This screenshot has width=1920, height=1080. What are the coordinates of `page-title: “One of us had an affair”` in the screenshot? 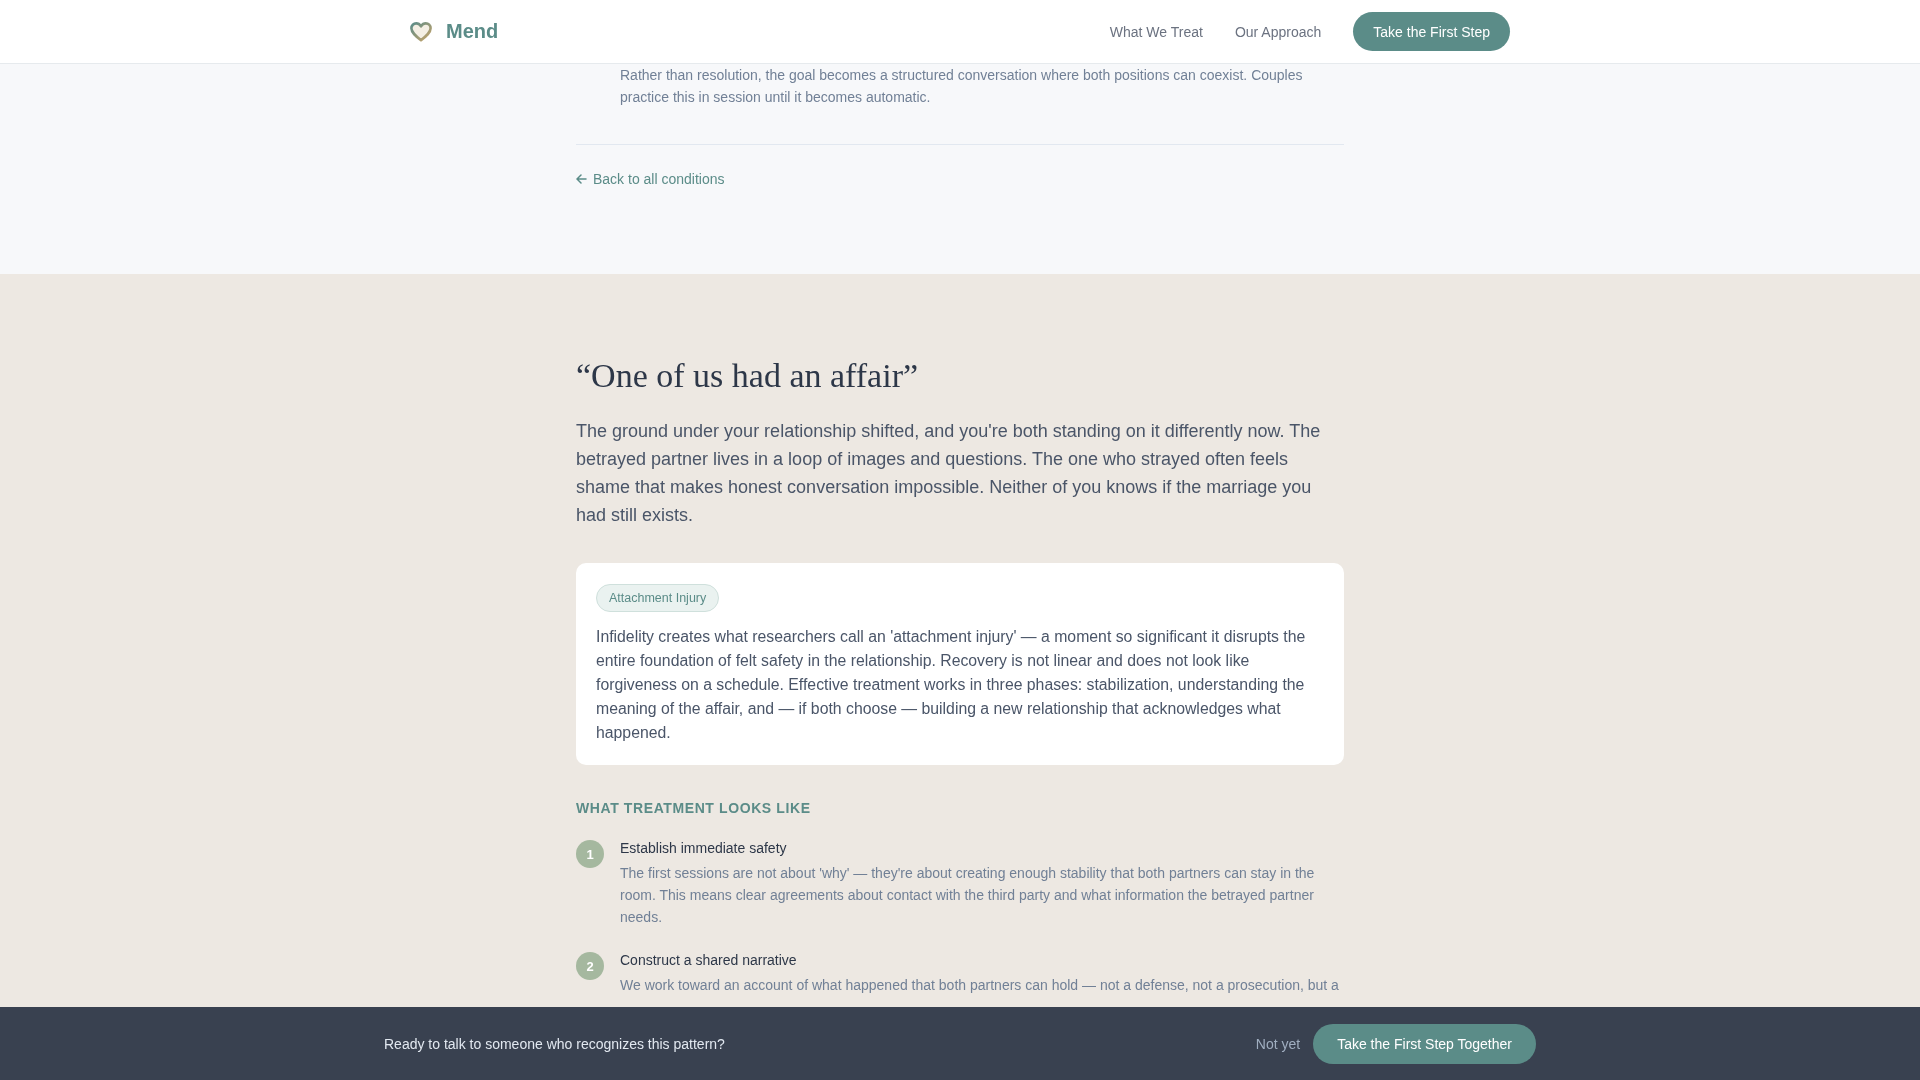 It's located at (748, 376).